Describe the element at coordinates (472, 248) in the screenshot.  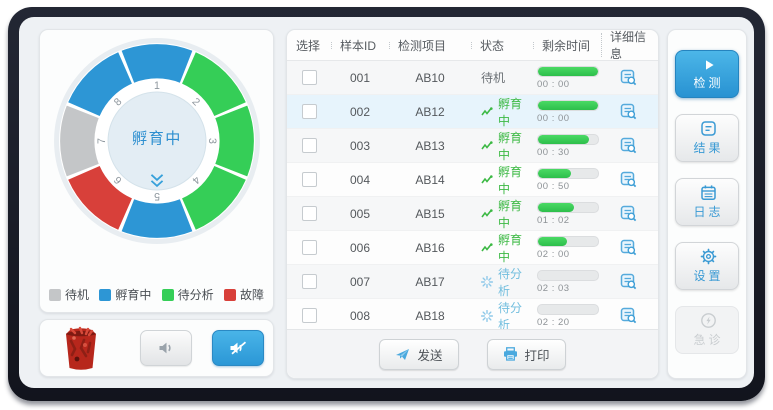
I see `table-row: 006 AB16 孵育中 02 : 00` at that location.